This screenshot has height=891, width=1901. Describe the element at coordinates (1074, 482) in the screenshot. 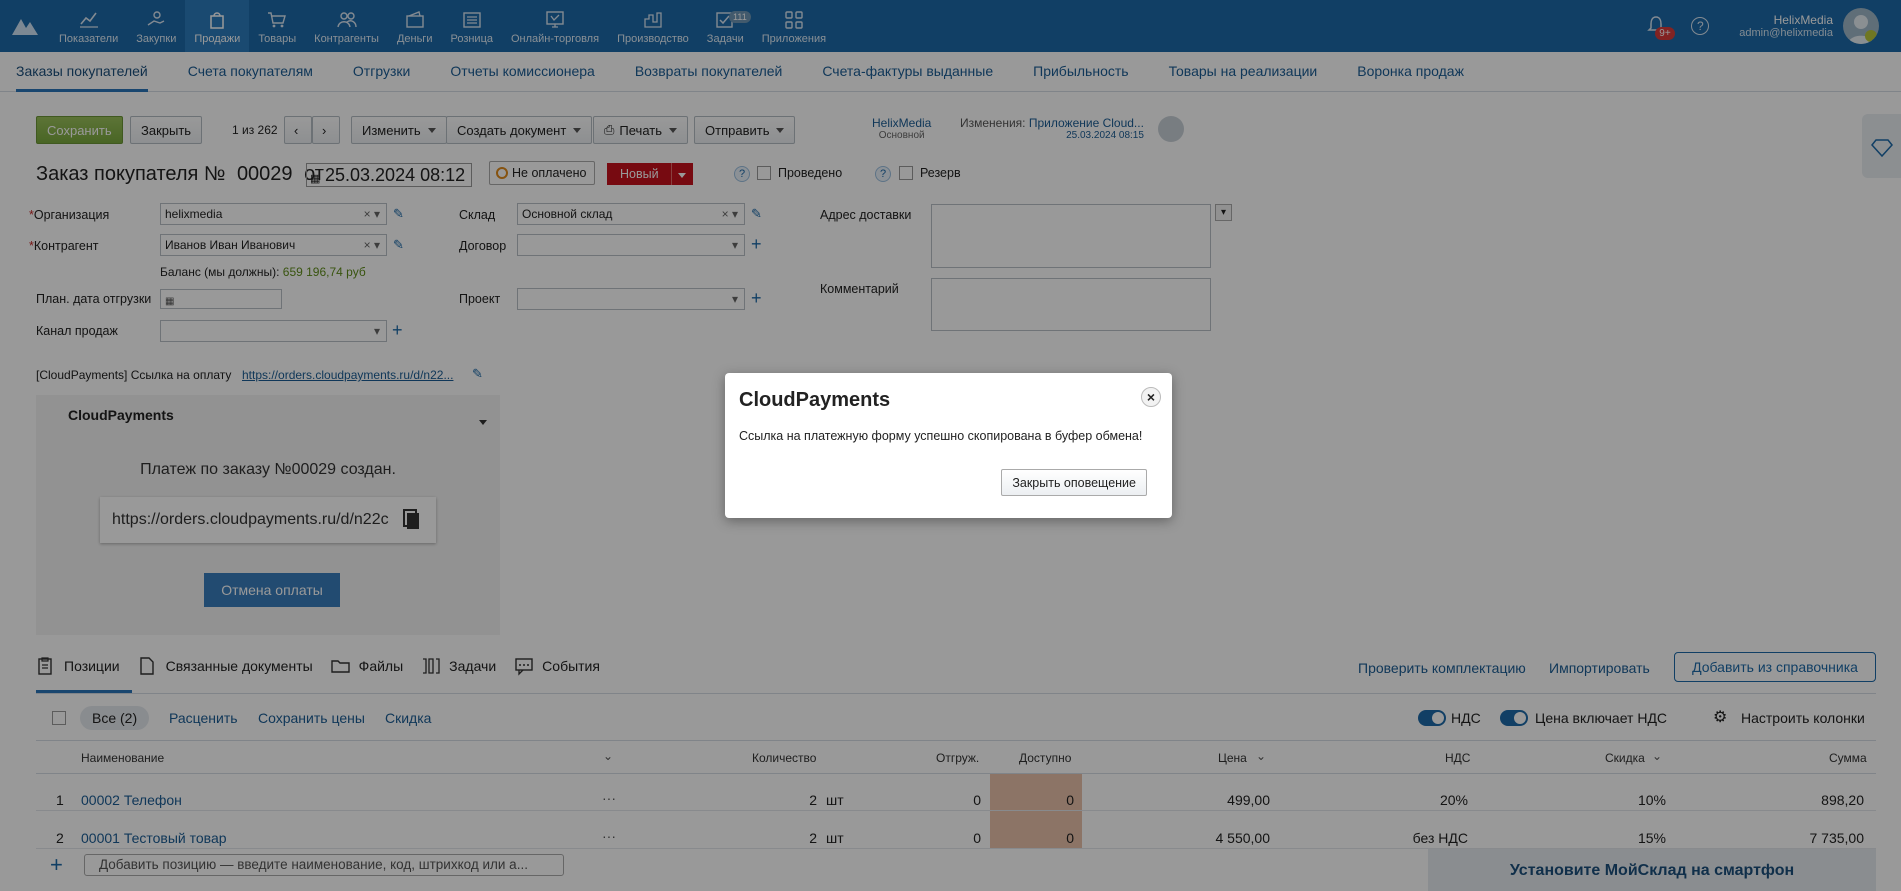

I see `close-notification-button: Закрыть оповещение` at that location.